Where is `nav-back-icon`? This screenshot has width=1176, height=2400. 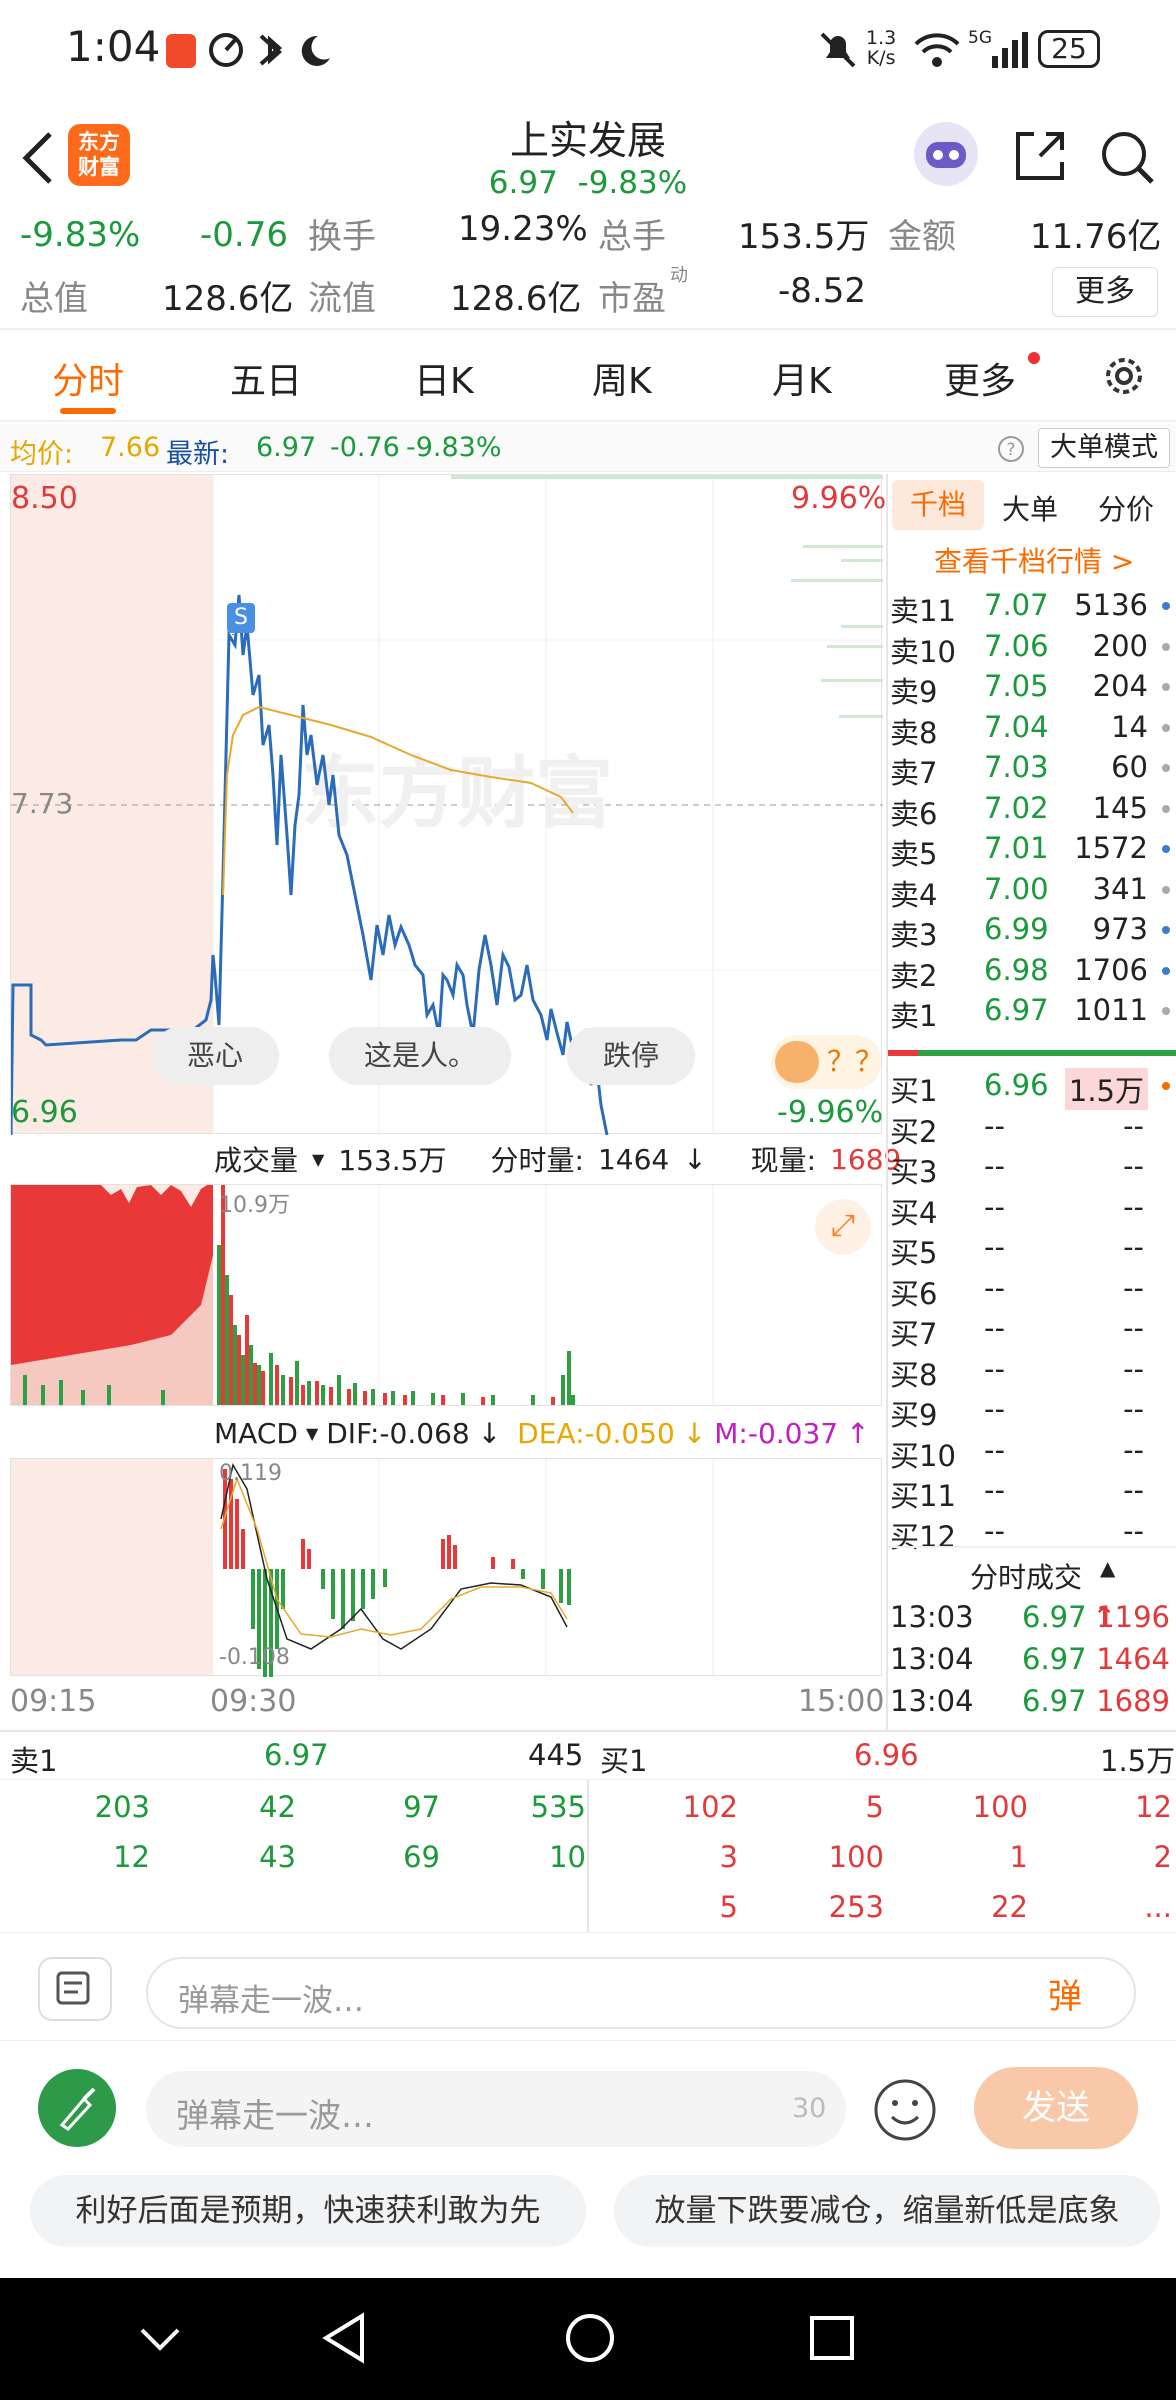 nav-back-icon is located at coordinates (344, 2338).